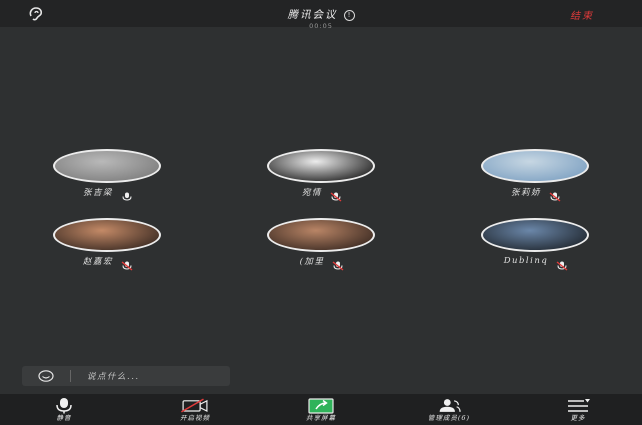 This screenshot has width=642, height=425. I want to click on participant-tile: 张莉娇, so click(536, 179).